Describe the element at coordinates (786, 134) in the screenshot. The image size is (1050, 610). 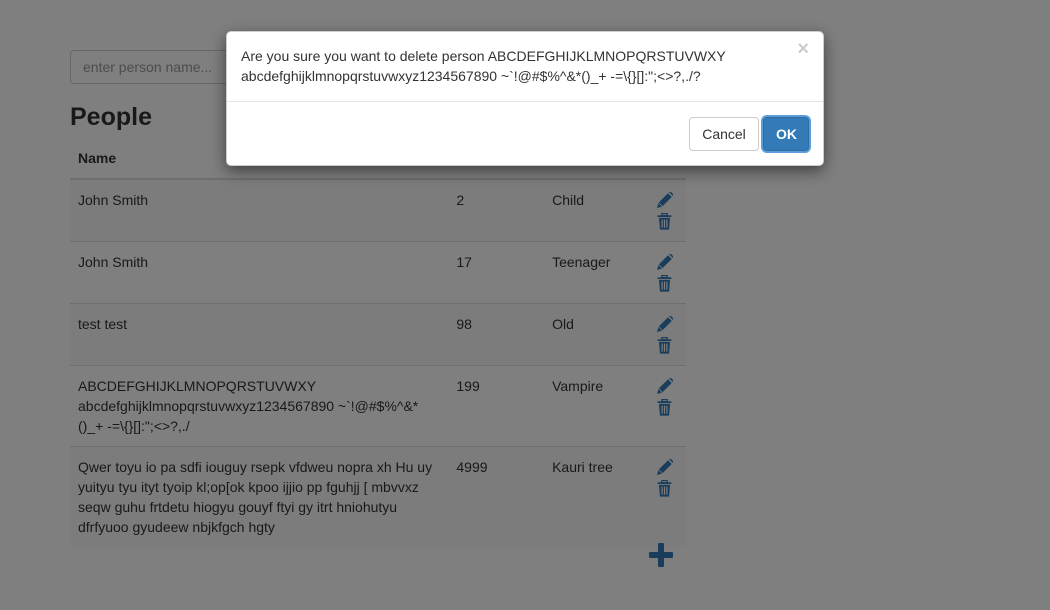
I see `ok-button: OK` at that location.